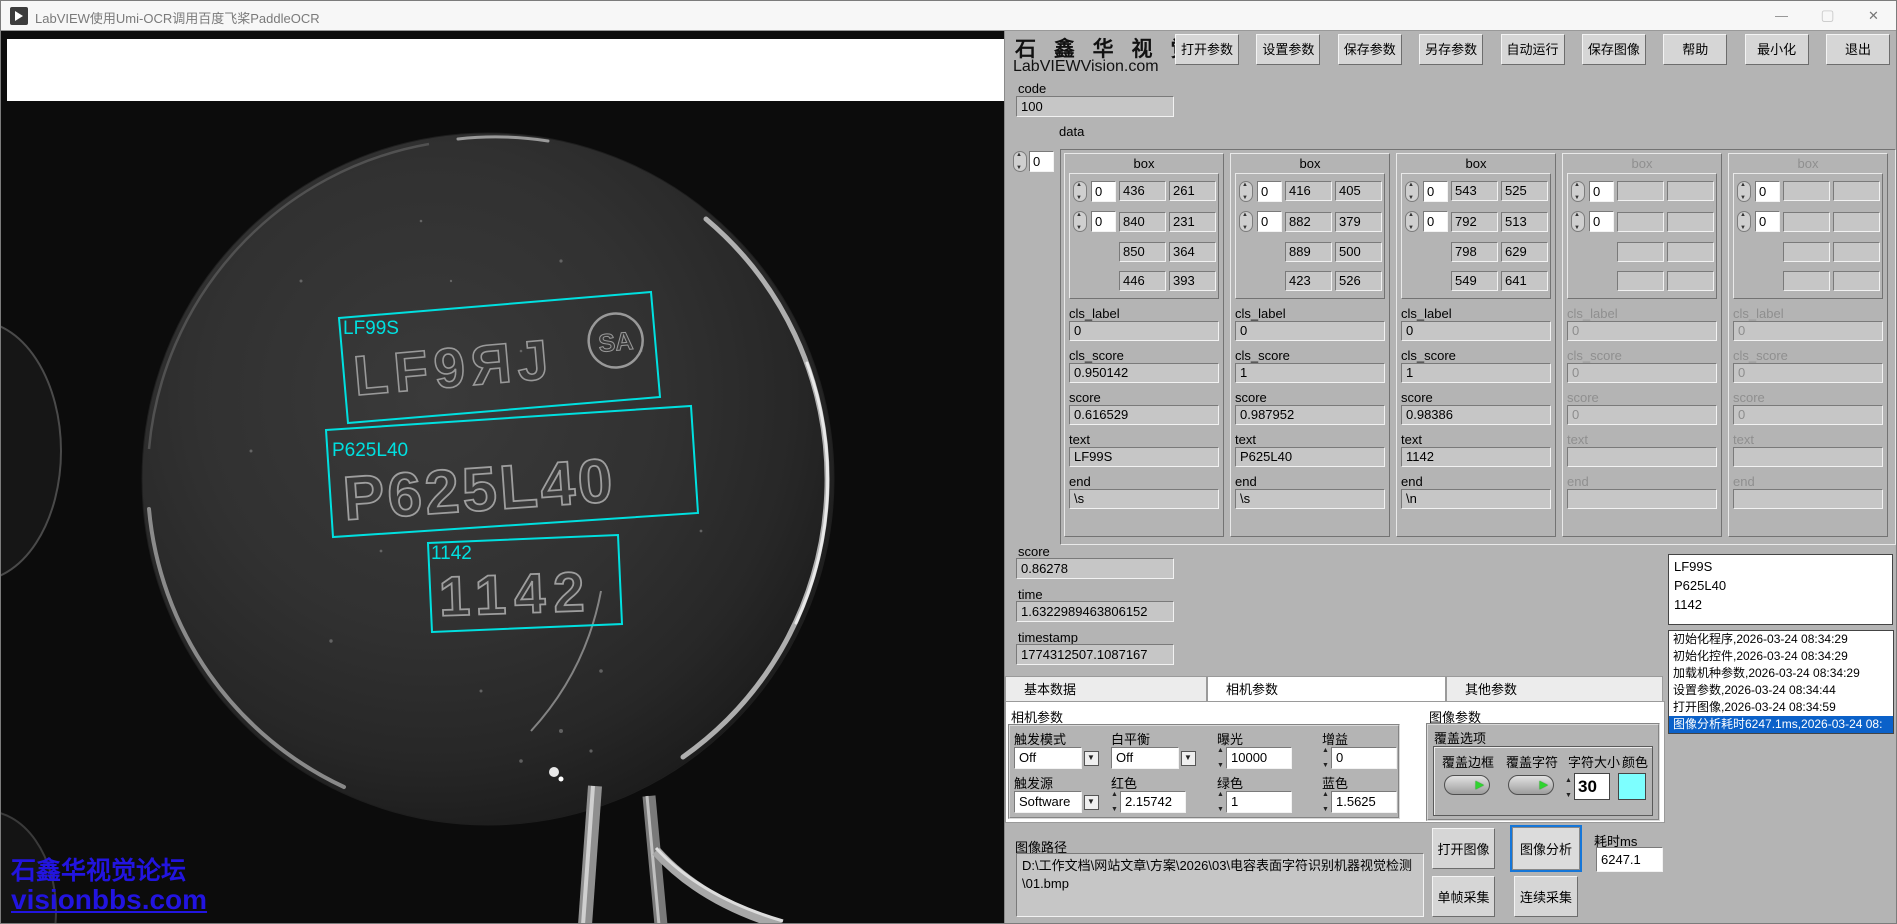  What do you see at coordinates (1192, 251) in the screenshot?
I see `box-coordinate-cell: 364` at bounding box center [1192, 251].